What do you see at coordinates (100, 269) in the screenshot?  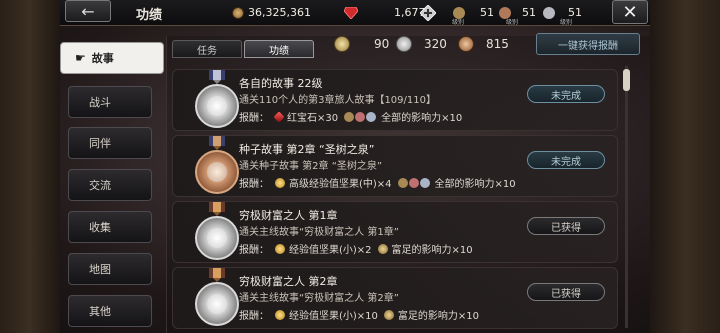 I see `sidebar-item-label: 地图` at bounding box center [100, 269].